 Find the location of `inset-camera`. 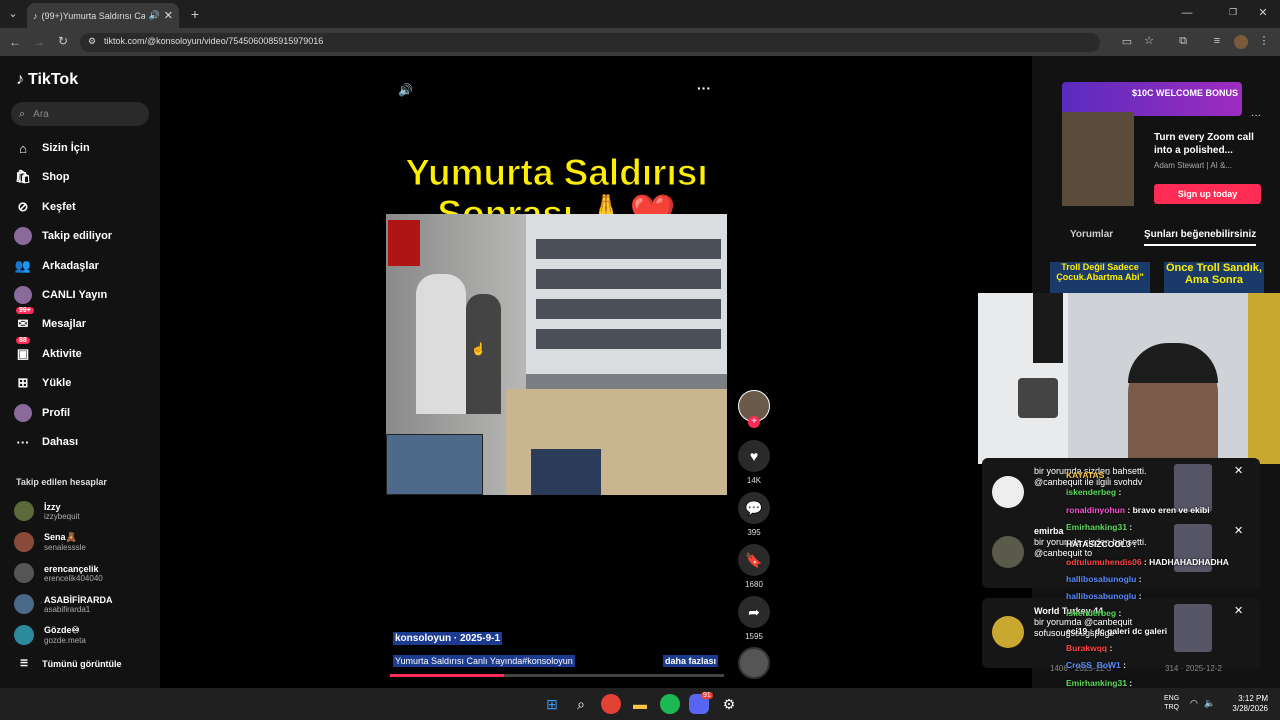

inset-camera is located at coordinates (434, 464).